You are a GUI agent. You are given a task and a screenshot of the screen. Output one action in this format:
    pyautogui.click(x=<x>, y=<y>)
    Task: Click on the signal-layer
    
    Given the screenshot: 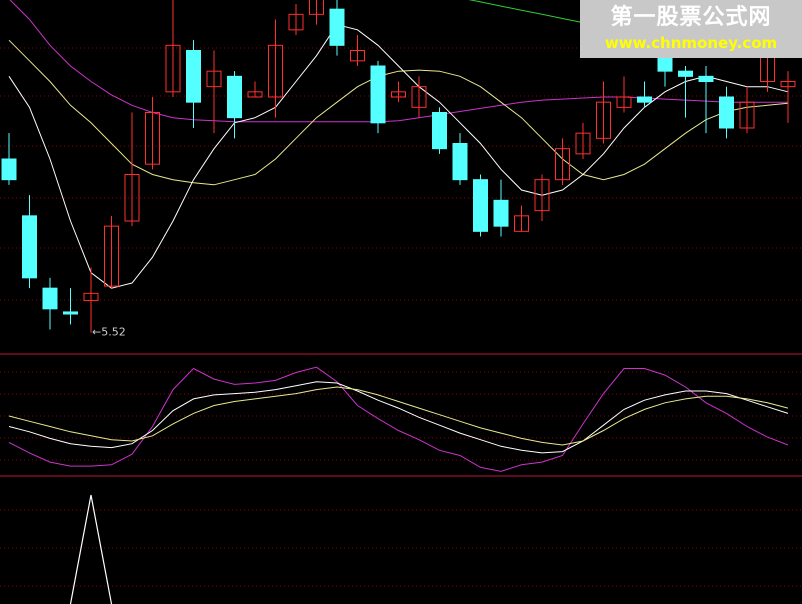 What is the action you would take?
    pyautogui.click(x=91, y=549)
    